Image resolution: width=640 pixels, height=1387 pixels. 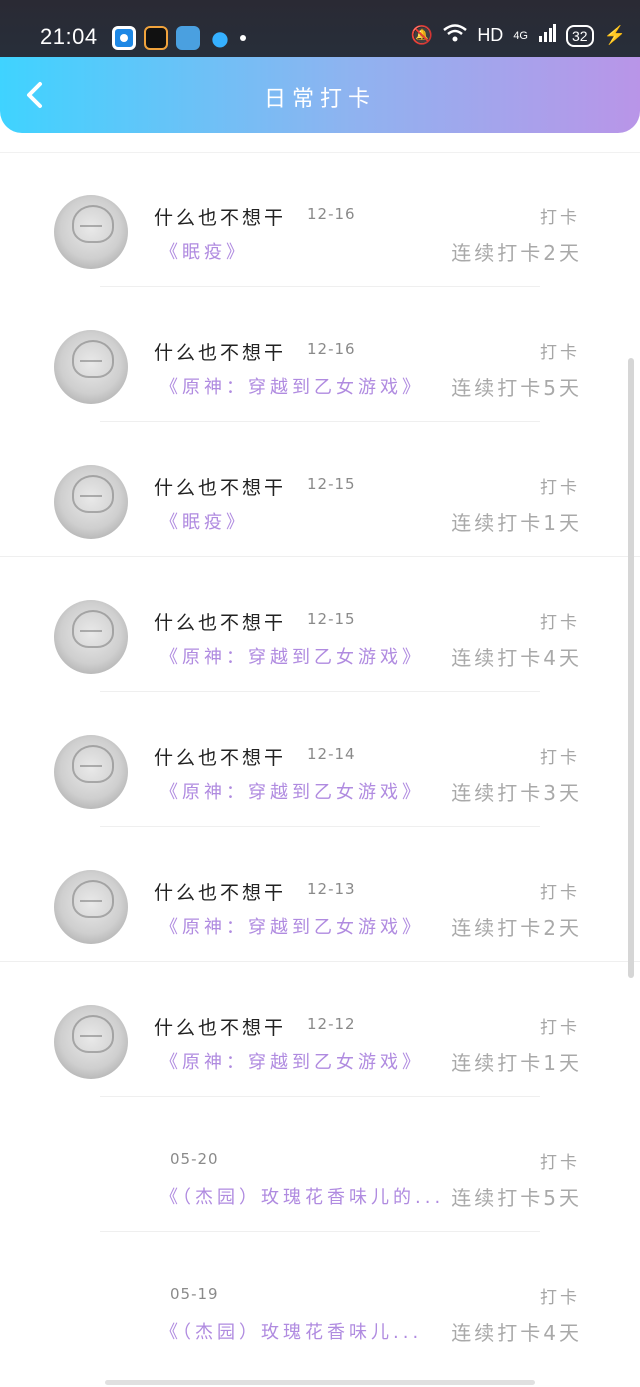 I want to click on list-item: 05-20 《（杰园）玫瑰花香味儿的... 打卡 连续打卡5天, so click(x=320, y=1177).